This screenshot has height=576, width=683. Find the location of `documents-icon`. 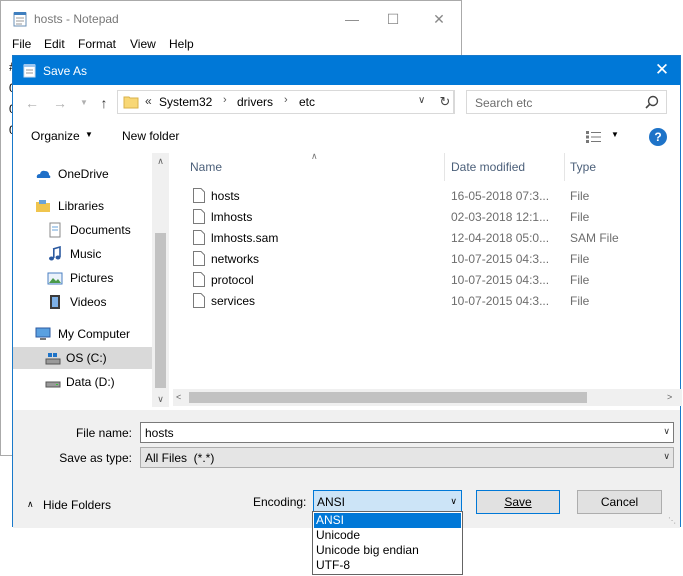

documents-icon is located at coordinates (55, 230).